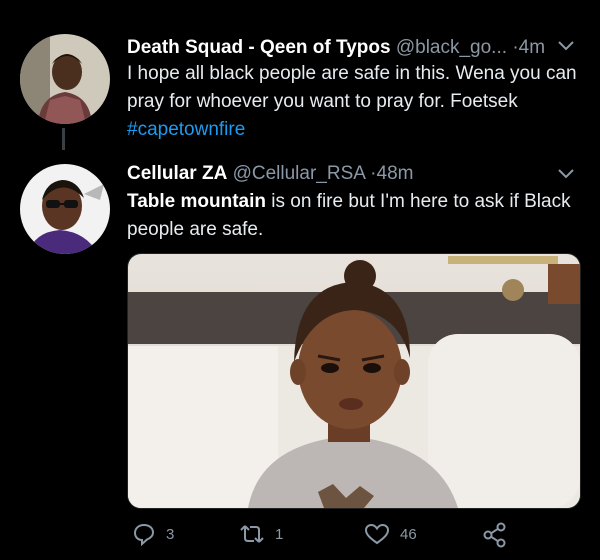  What do you see at coordinates (395, 173) in the screenshot?
I see `tweet2-time: 48m` at bounding box center [395, 173].